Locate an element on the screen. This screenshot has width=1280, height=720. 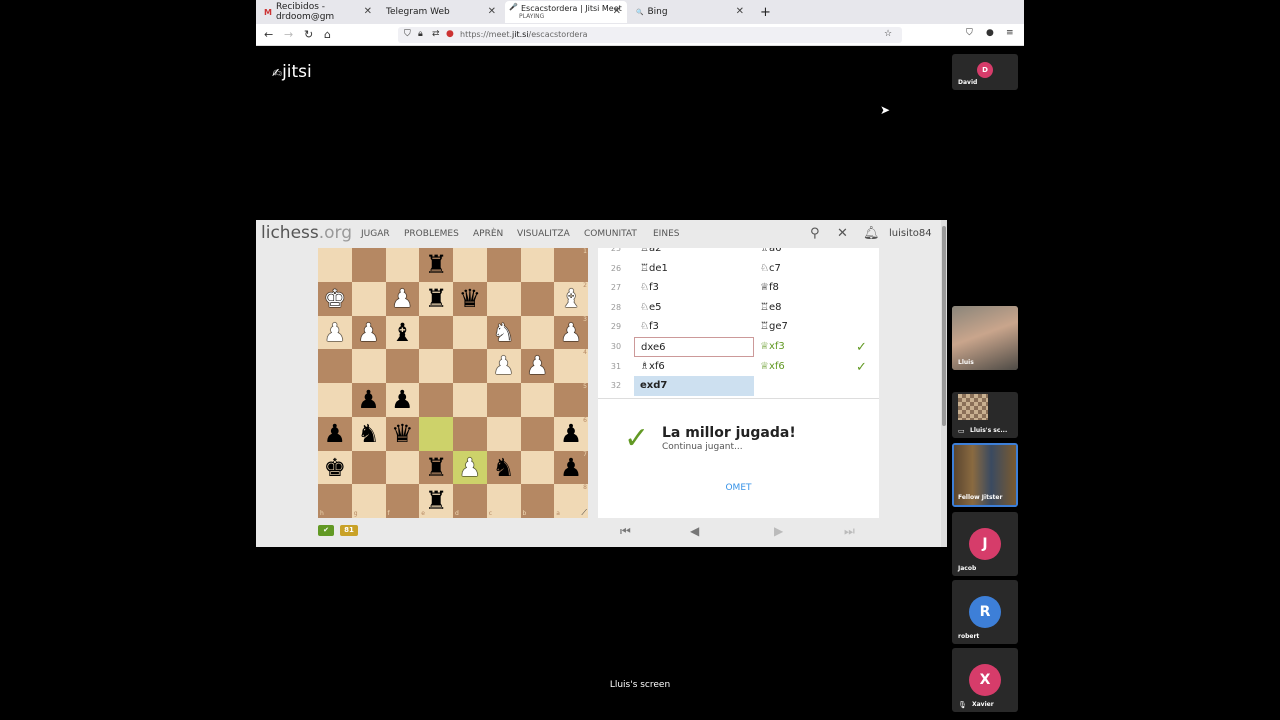
black-move: ♖e8 is located at coordinates (814, 308).